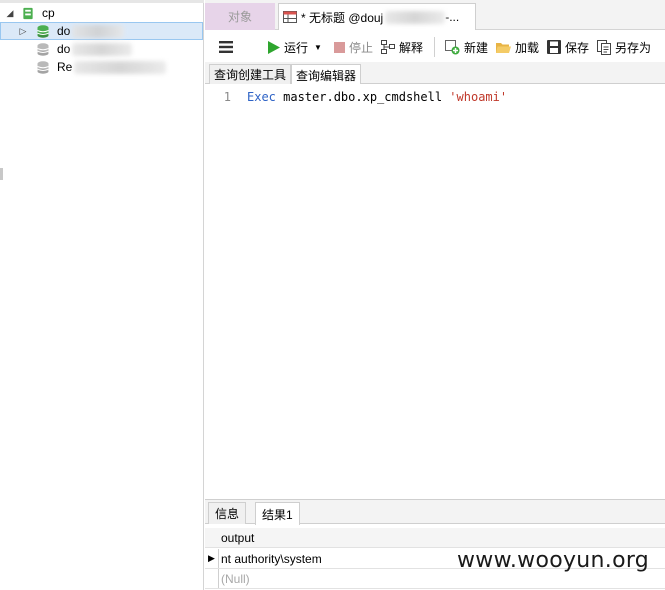 The image size is (665, 590). What do you see at coordinates (102, 1) in the screenshot?
I see `nav-top-border` at bounding box center [102, 1].